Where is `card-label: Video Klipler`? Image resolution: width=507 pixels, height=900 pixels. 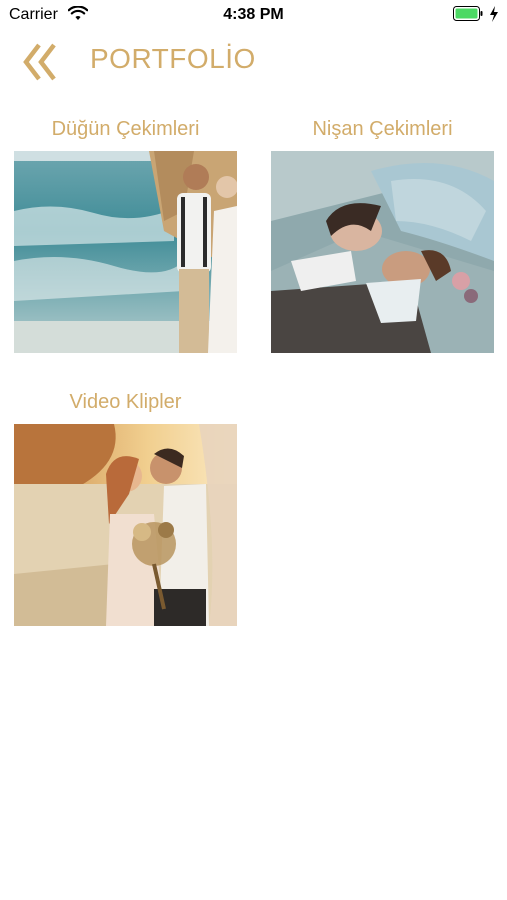
card-label: Video Klipler is located at coordinates (125, 402).